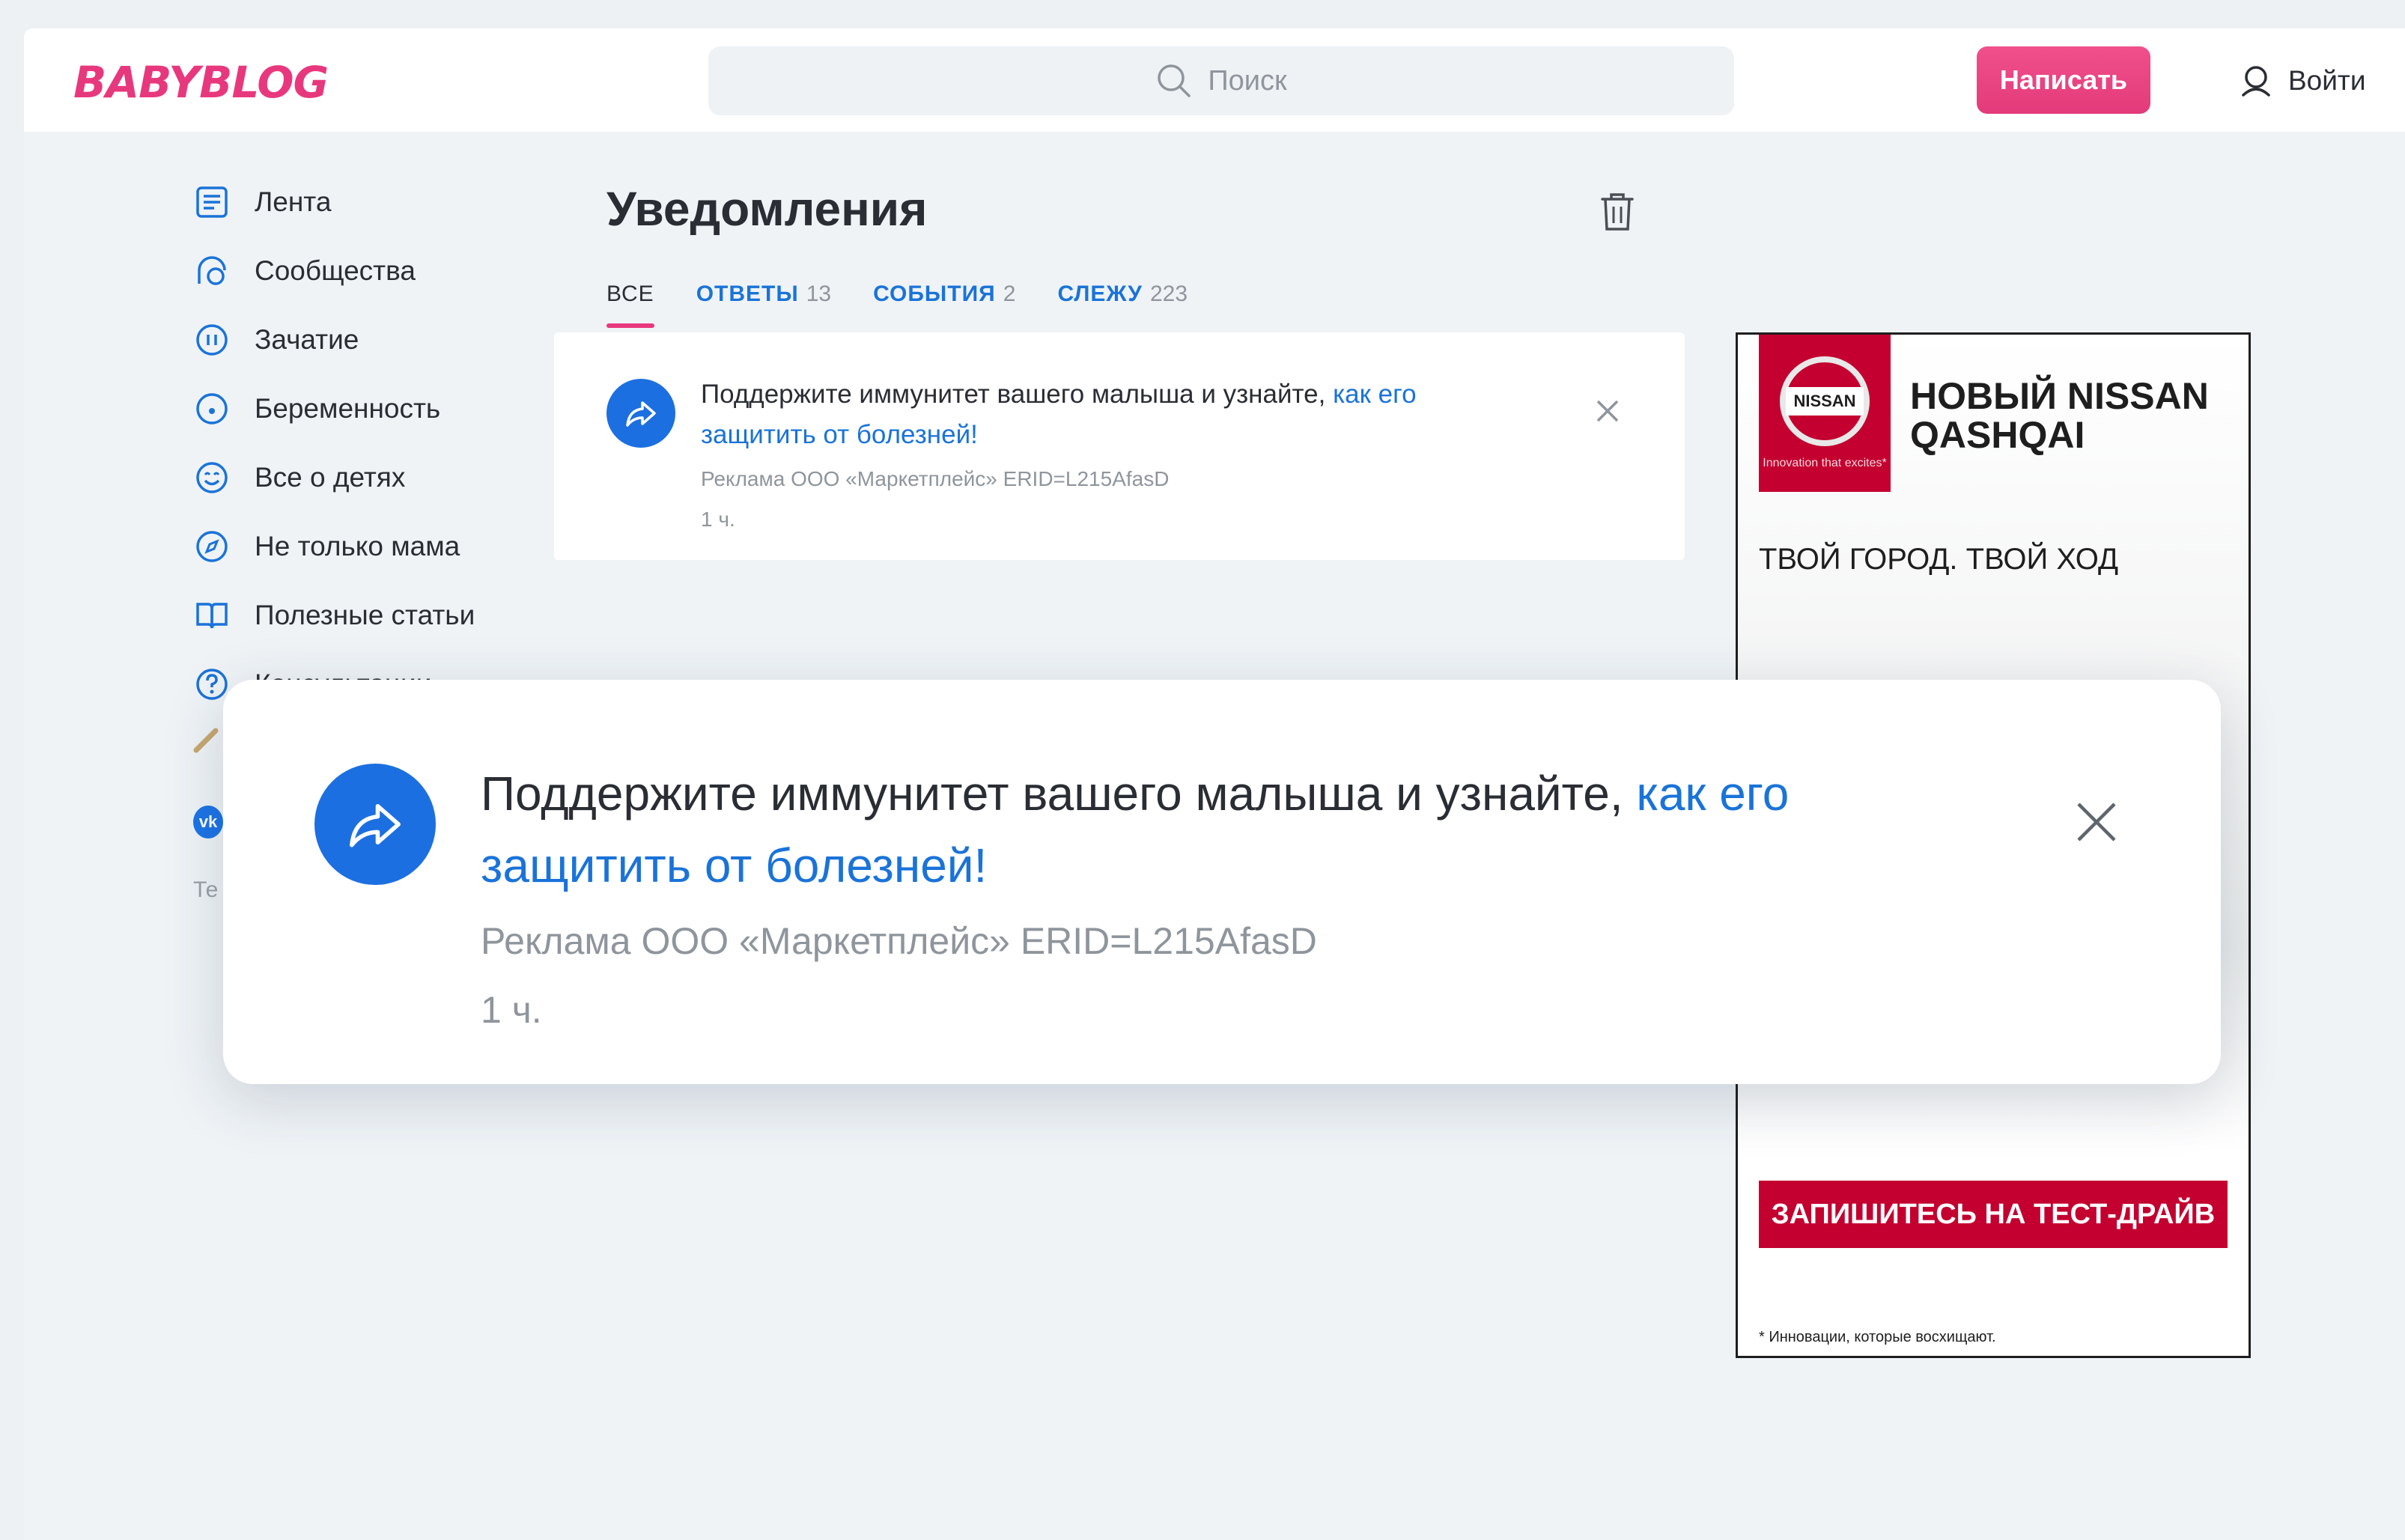 This screenshot has width=2405, height=1540. I want to click on login-label: Войти, so click(2327, 80).